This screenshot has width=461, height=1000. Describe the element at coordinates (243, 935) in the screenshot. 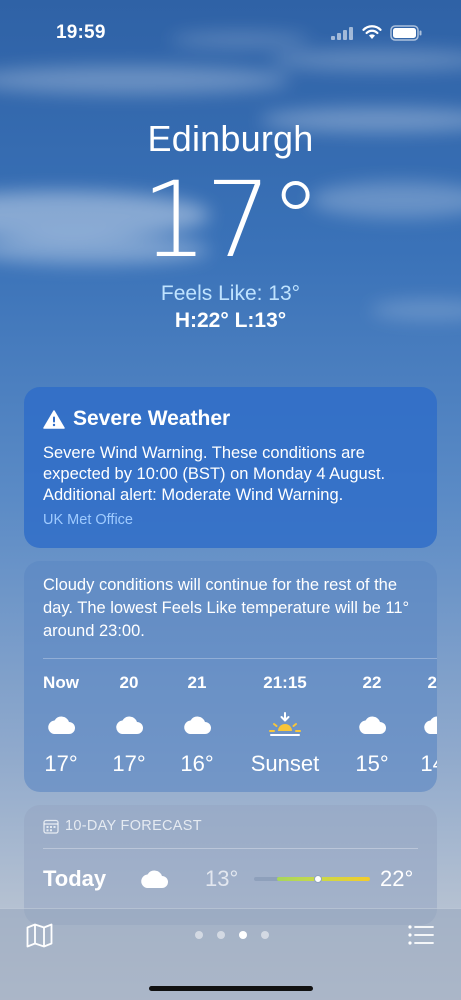

I see `page-dot-active` at that location.